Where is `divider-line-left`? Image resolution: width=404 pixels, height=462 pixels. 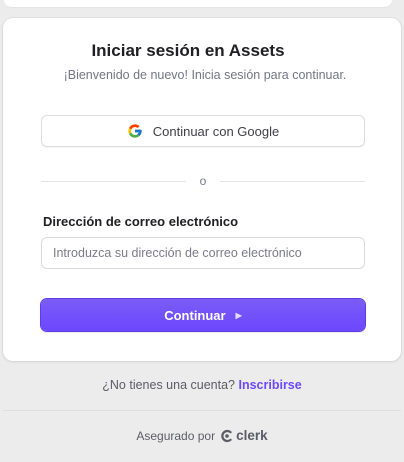
divider-line-left is located at coordinates (113, 181).